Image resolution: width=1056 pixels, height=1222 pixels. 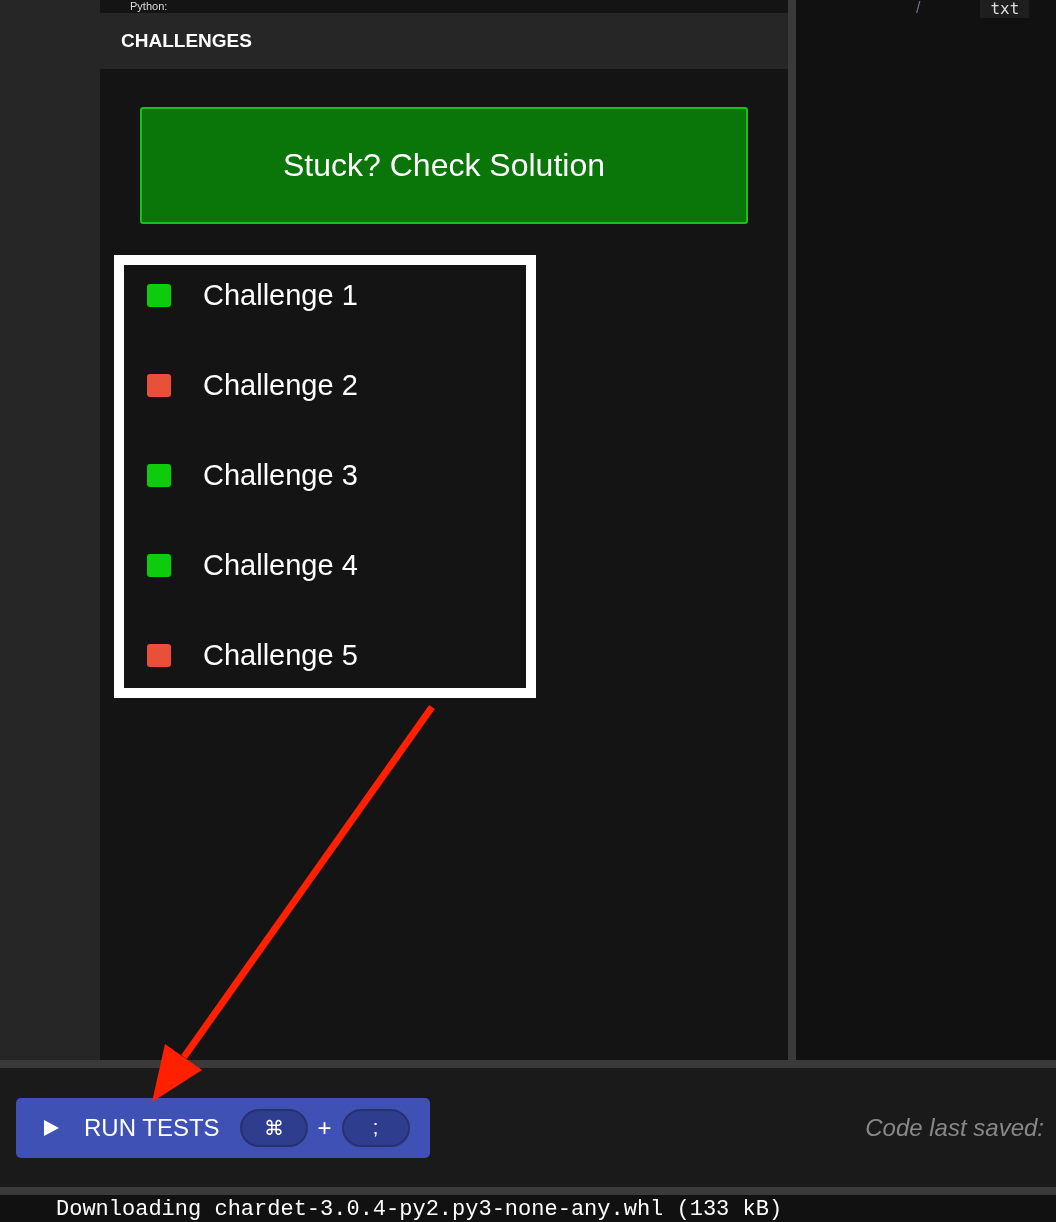 I want to click on key-badge: ⌘, so click(x=273, y=1127).